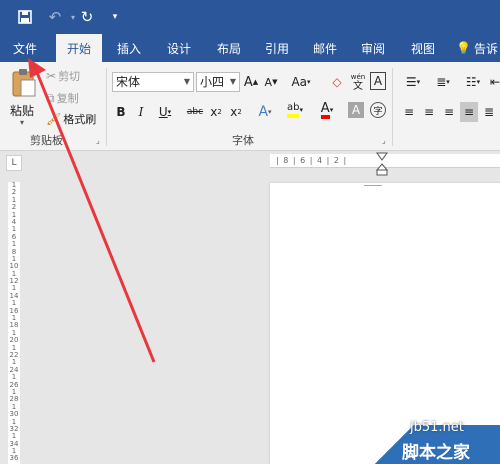 The image size is (500, 464). I want to click on watermark-brand: 脚本之家, so click(436, 453).